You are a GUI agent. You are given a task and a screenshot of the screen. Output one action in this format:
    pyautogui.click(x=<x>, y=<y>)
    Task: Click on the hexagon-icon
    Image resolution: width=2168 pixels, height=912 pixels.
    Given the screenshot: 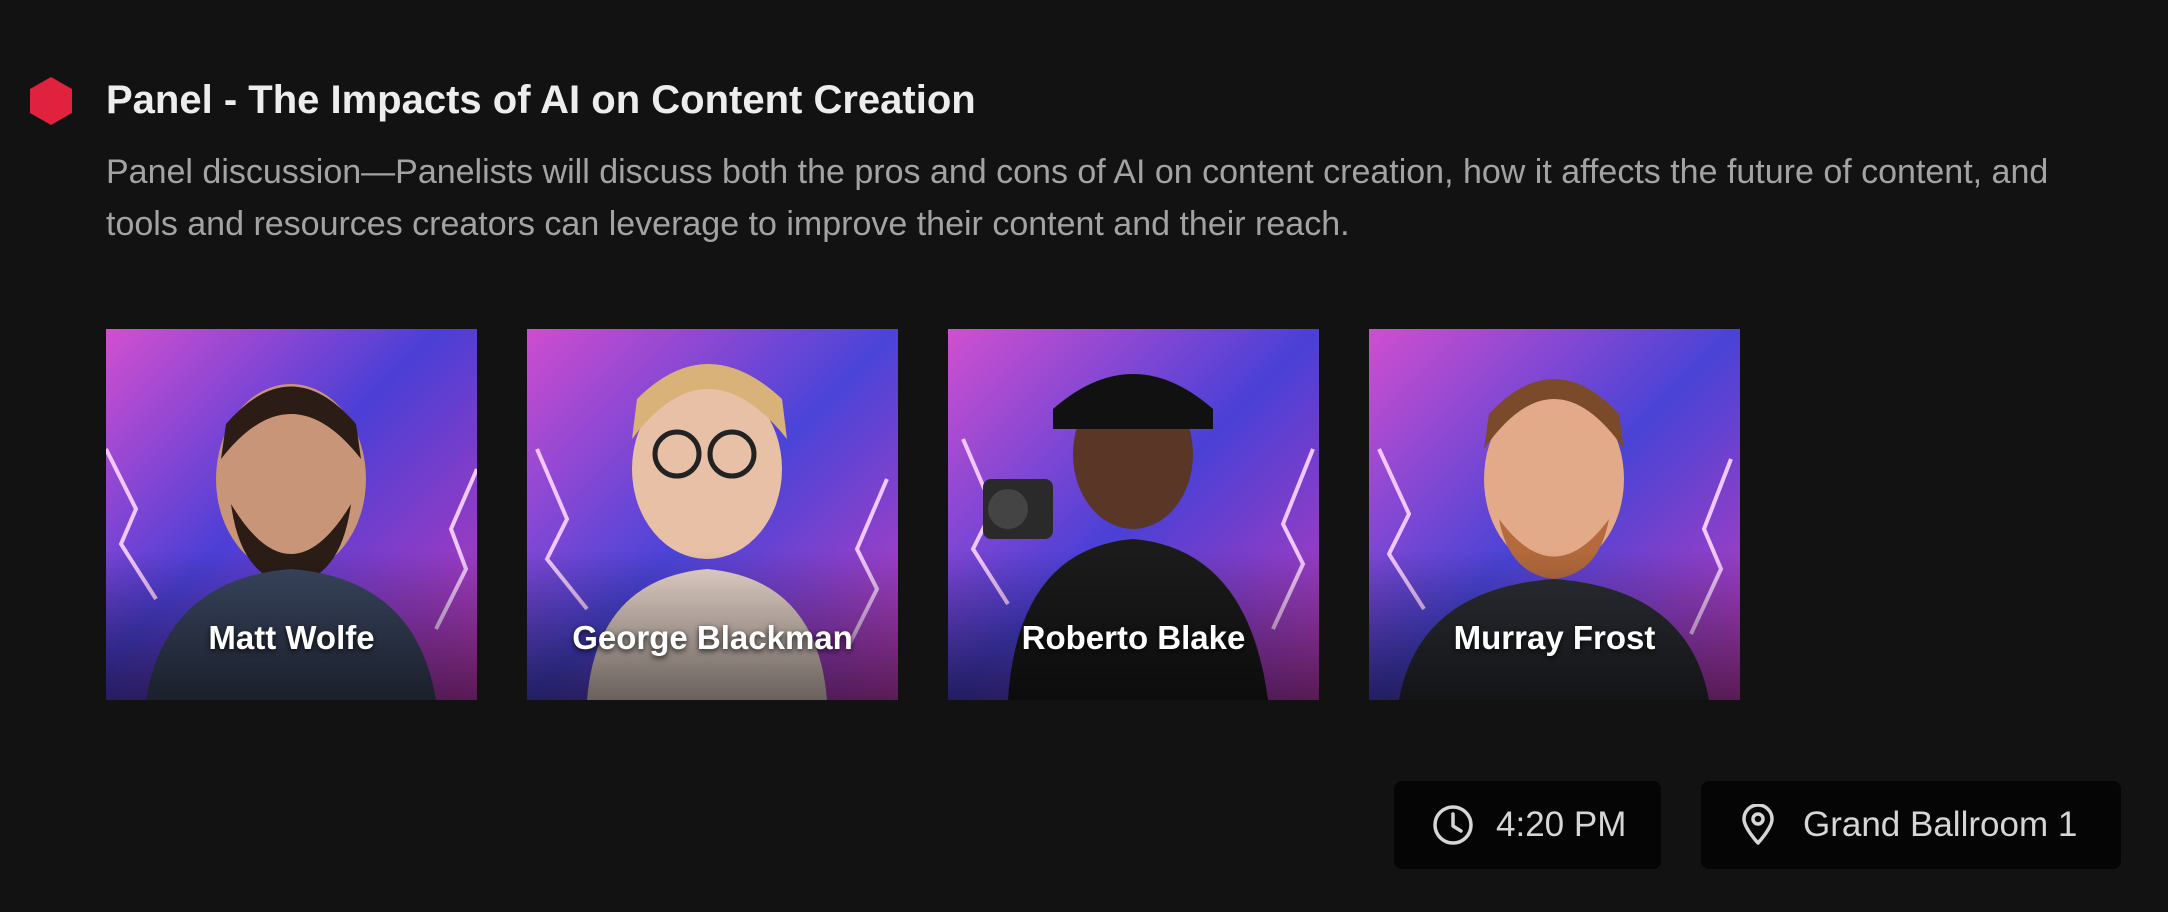 What is the action you would take?
    pyautogui.click(x=51, y=101)
    